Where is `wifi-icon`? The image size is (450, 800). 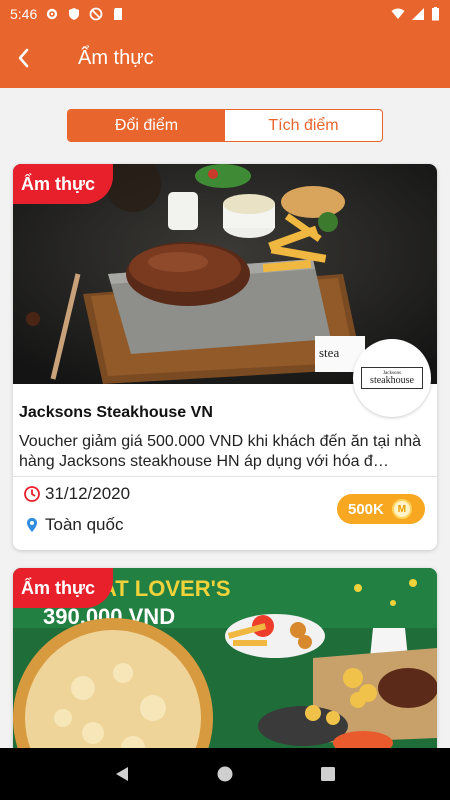
wifi-icon is located at coordinates (398, 13).